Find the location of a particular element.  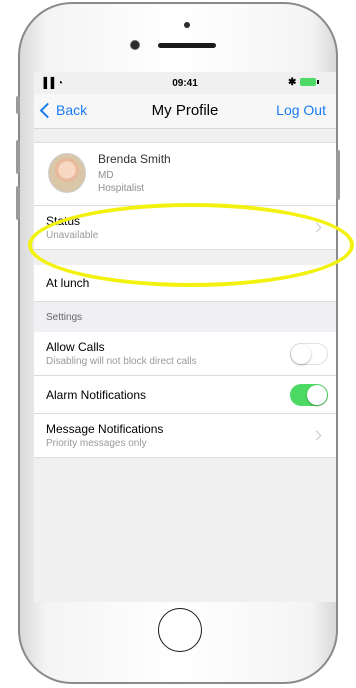

message-notifications-subtitle: Priority messages only is located at coordinates (96, 443).